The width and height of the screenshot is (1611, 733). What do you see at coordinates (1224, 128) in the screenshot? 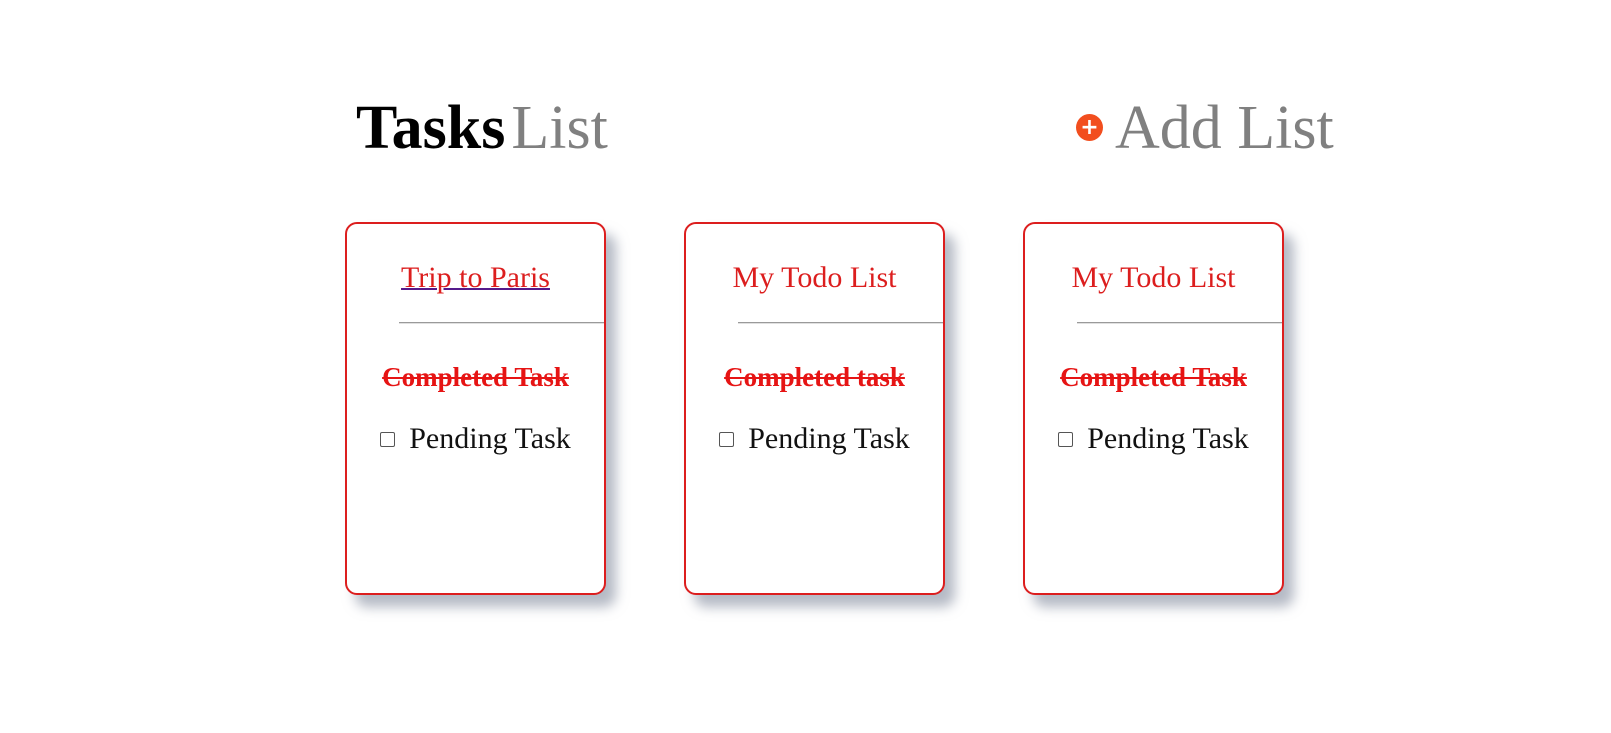
I see `add-list-label: Add List` at bounding box center [1224, 128].